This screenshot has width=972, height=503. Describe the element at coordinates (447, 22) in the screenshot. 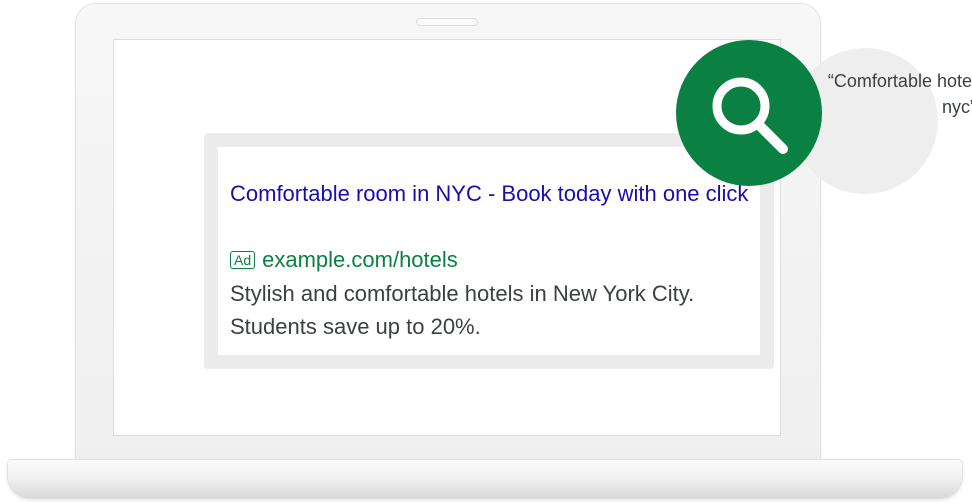

I see `camera-notch` at that location.